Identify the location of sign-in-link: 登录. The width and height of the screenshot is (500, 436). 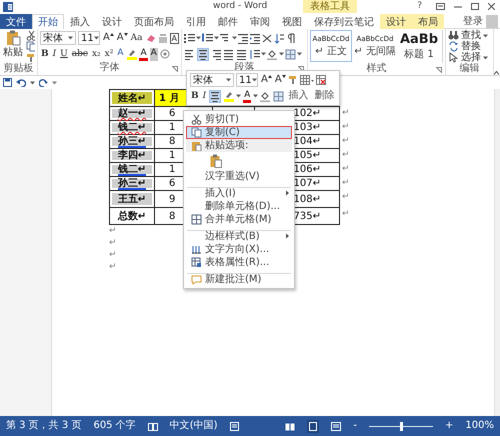
(473, 21).